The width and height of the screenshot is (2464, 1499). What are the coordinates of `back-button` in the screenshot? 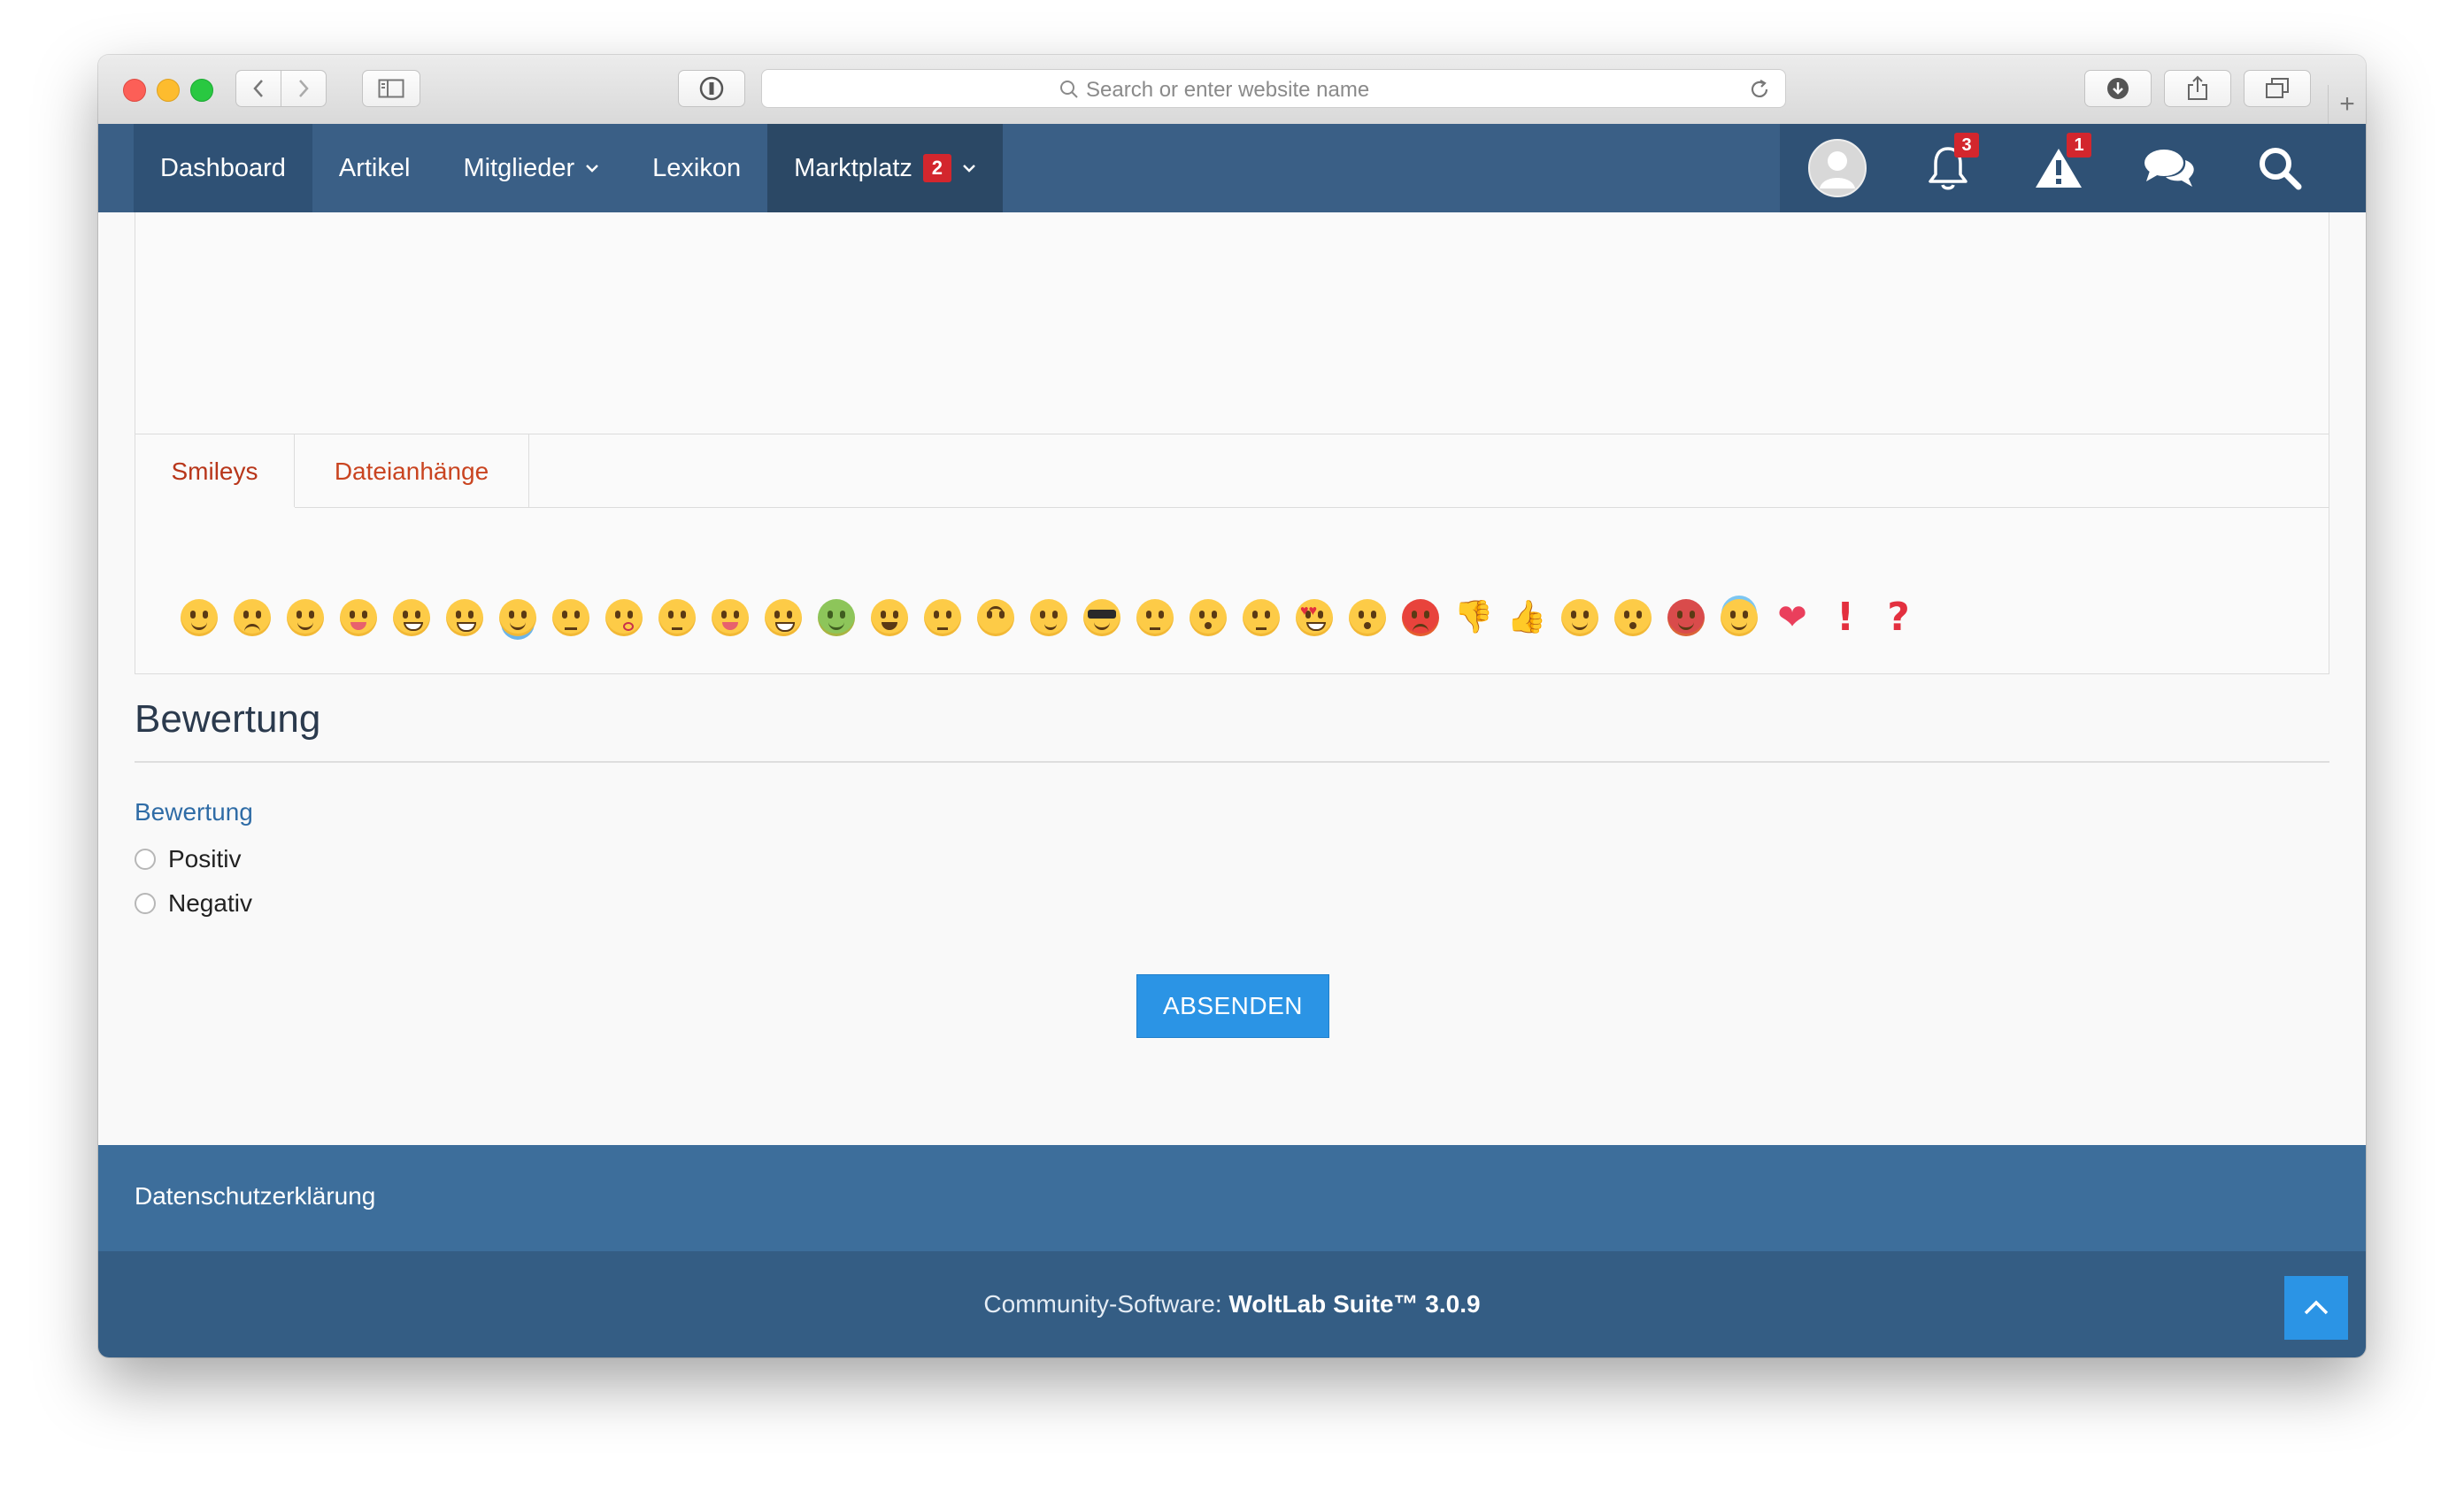 It's located at (258, 88).